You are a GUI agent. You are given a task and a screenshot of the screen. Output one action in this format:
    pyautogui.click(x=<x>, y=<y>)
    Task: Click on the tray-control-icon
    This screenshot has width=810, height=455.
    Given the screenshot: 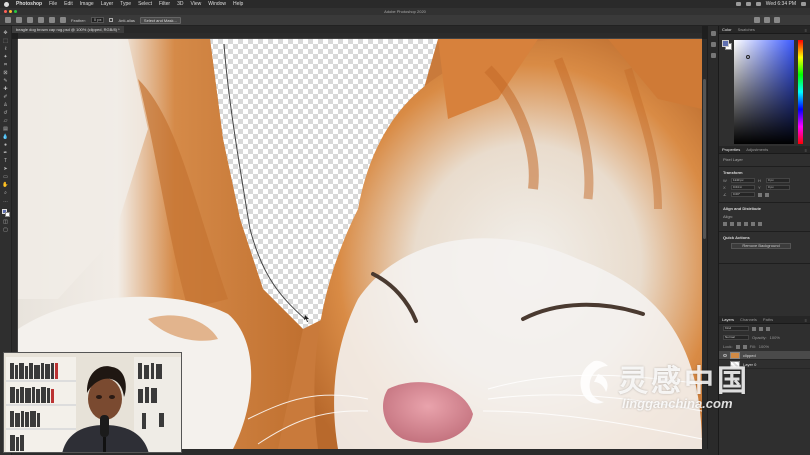 What is the action you would take?
    pyautogui.click(x=803, y=4)
    